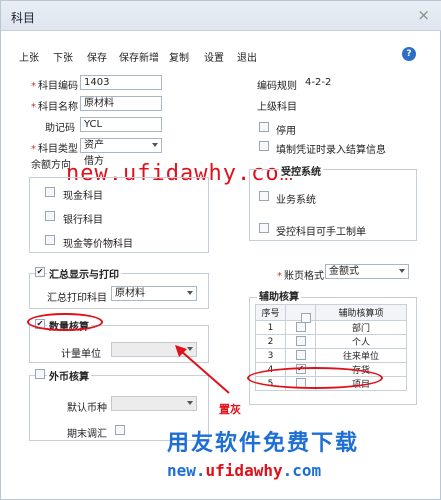 The width and height of the screenshot is (441, 500). Describe the element at coordinates (264, 127) in the screenshot. I see `disabled-checkbox` at that location.